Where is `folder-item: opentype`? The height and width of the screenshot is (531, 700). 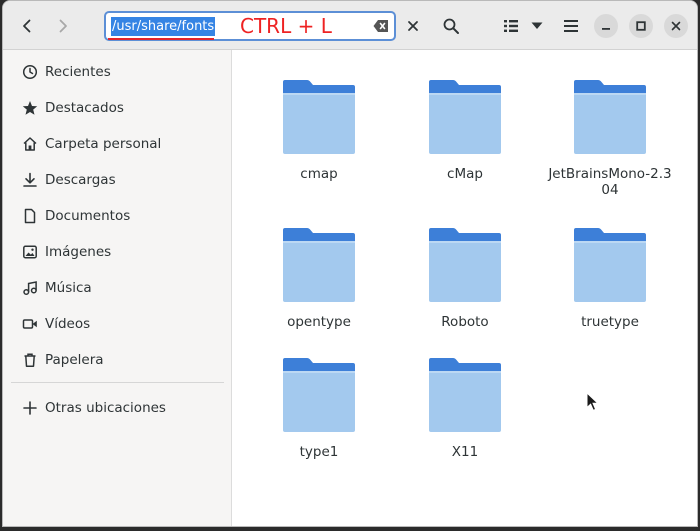 folder-item: opentype is located at coordinates (319, 278).